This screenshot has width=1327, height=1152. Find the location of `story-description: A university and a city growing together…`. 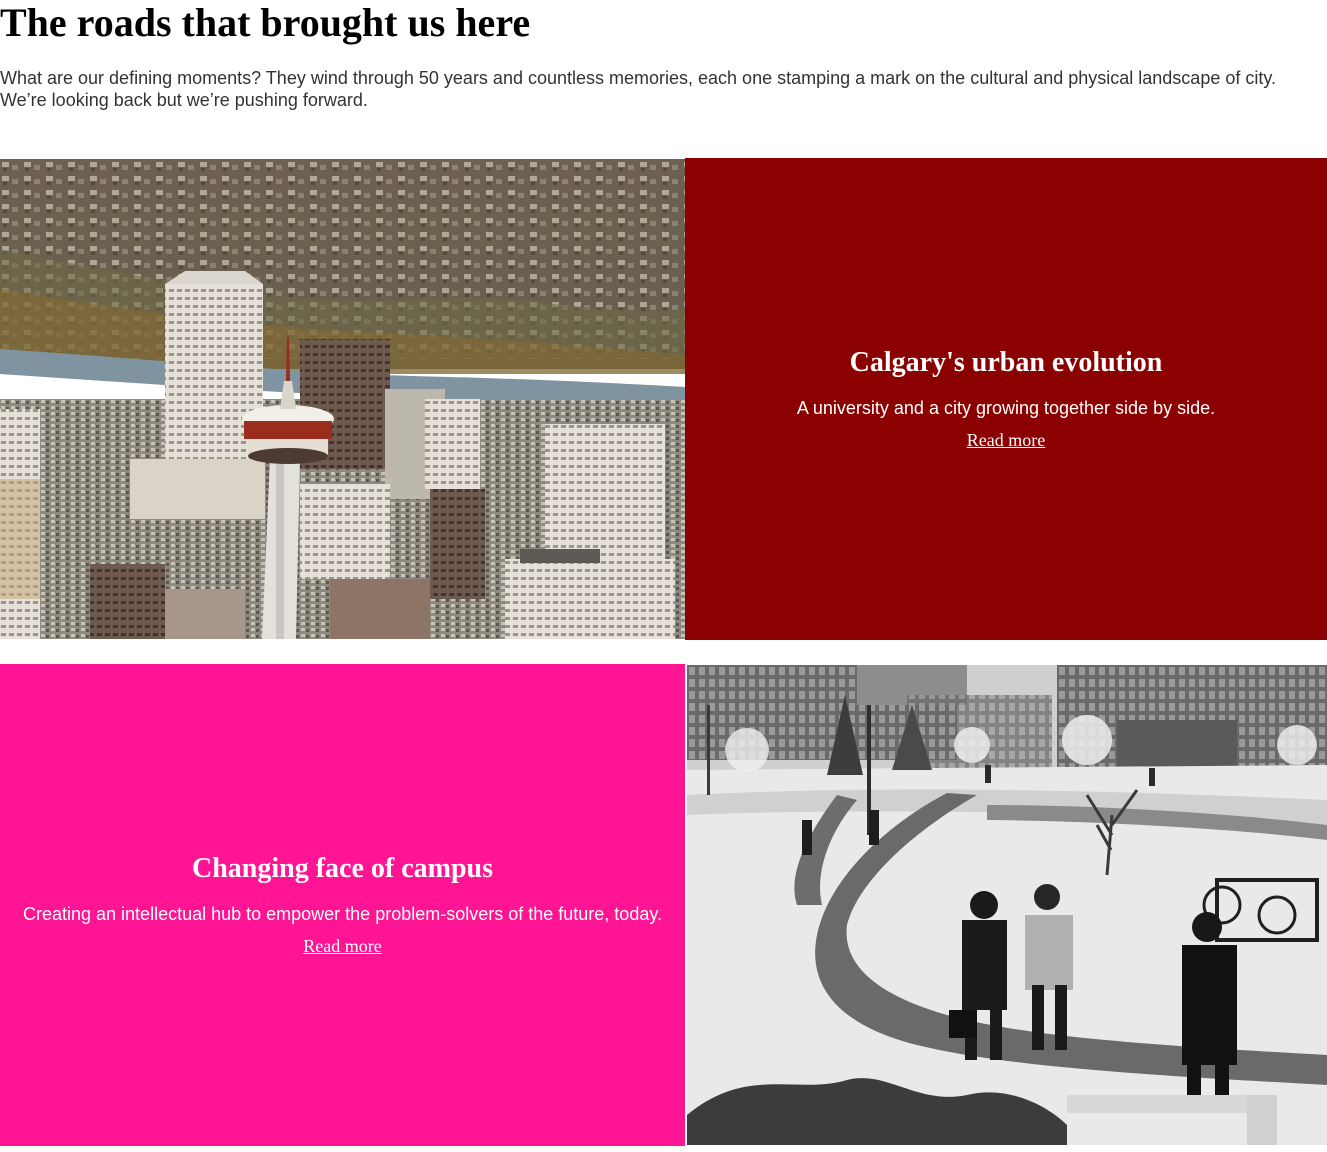

story-description: A university and a city growing together… is located at coordinates (1006, 408).